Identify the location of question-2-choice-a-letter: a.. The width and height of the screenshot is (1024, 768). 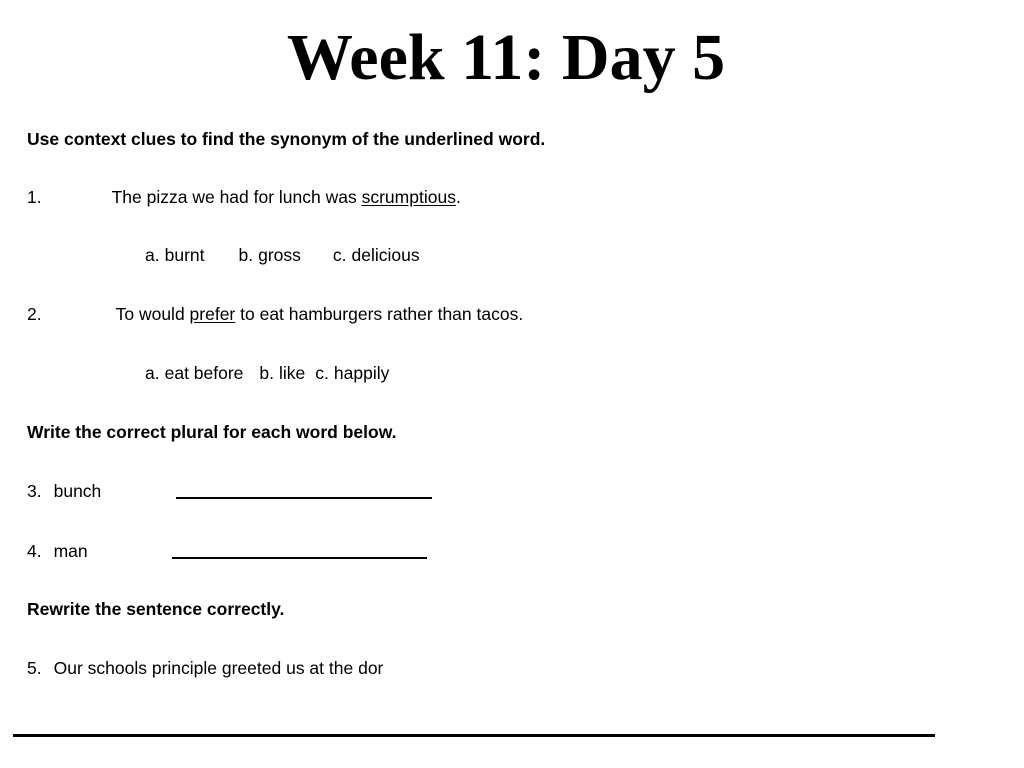
(152, 373).